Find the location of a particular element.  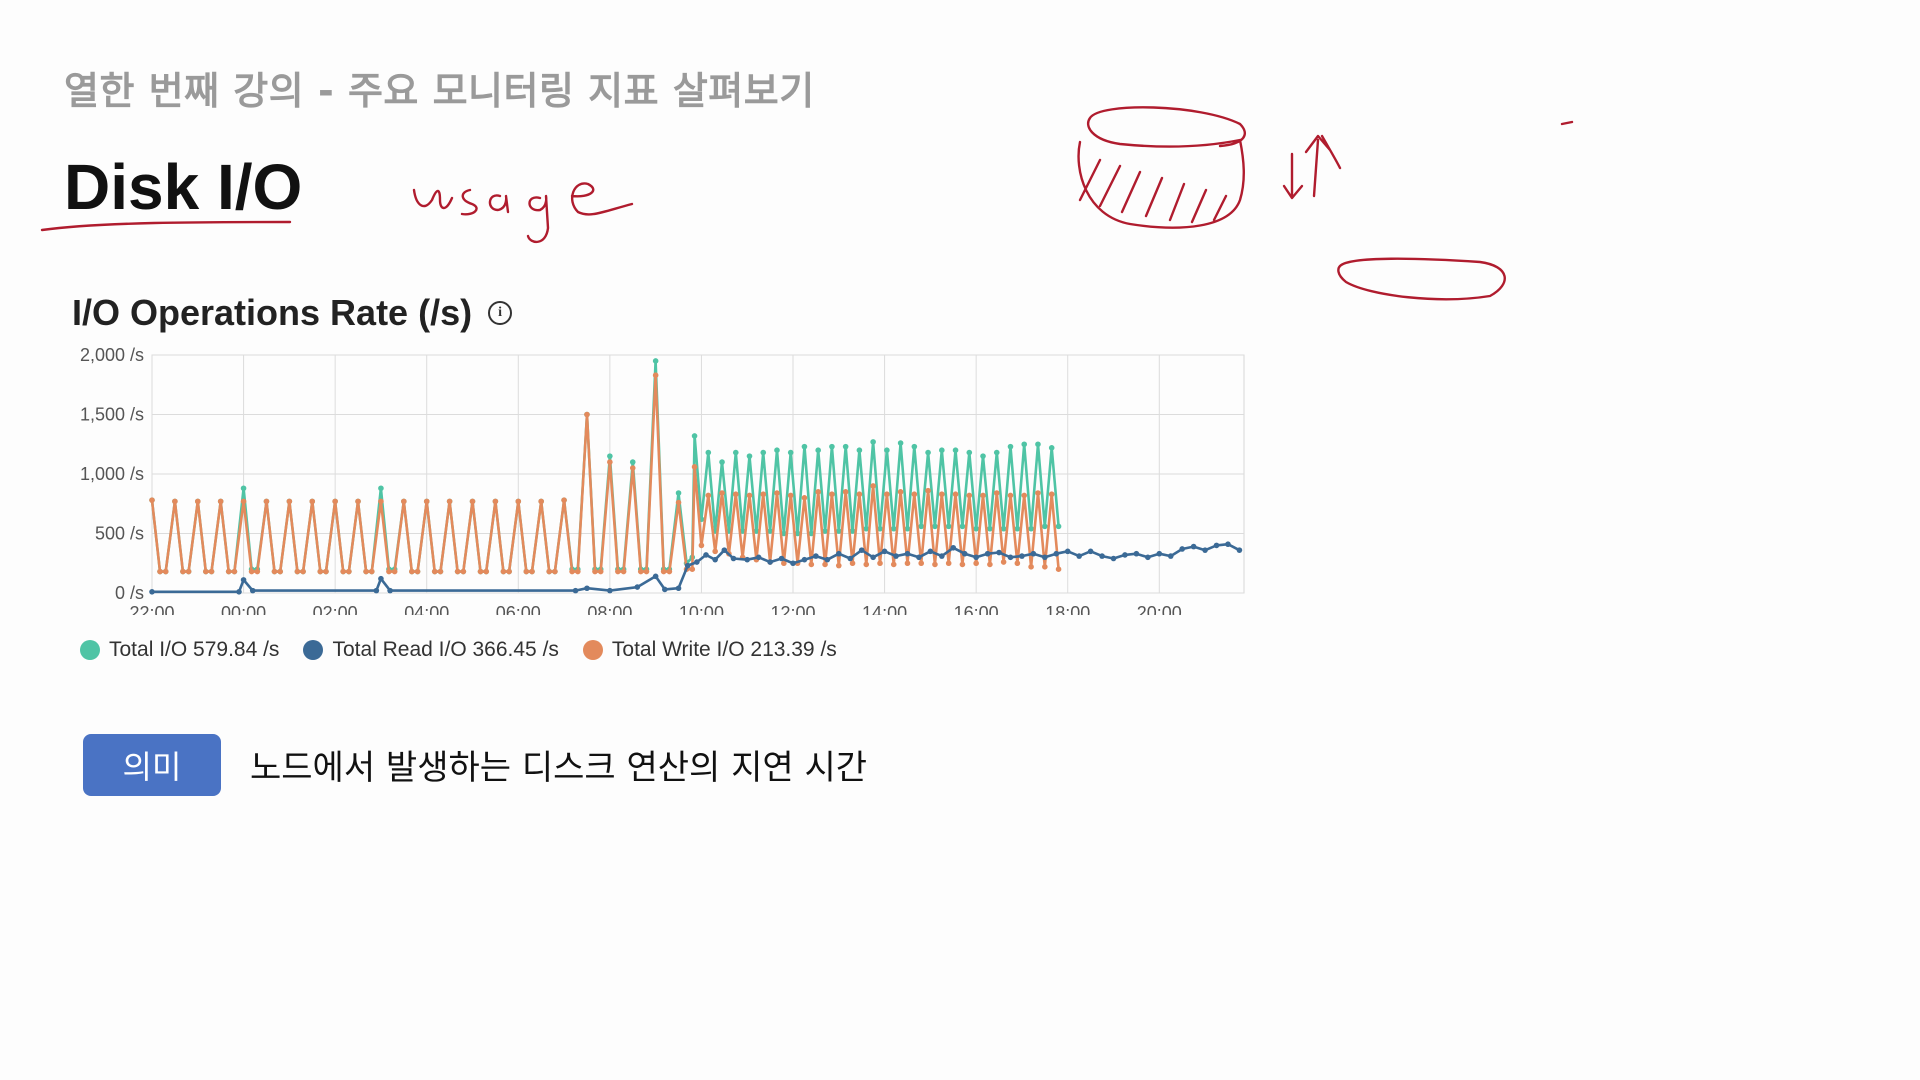

ellipse-annotation is located at coordinates (1421, 279).